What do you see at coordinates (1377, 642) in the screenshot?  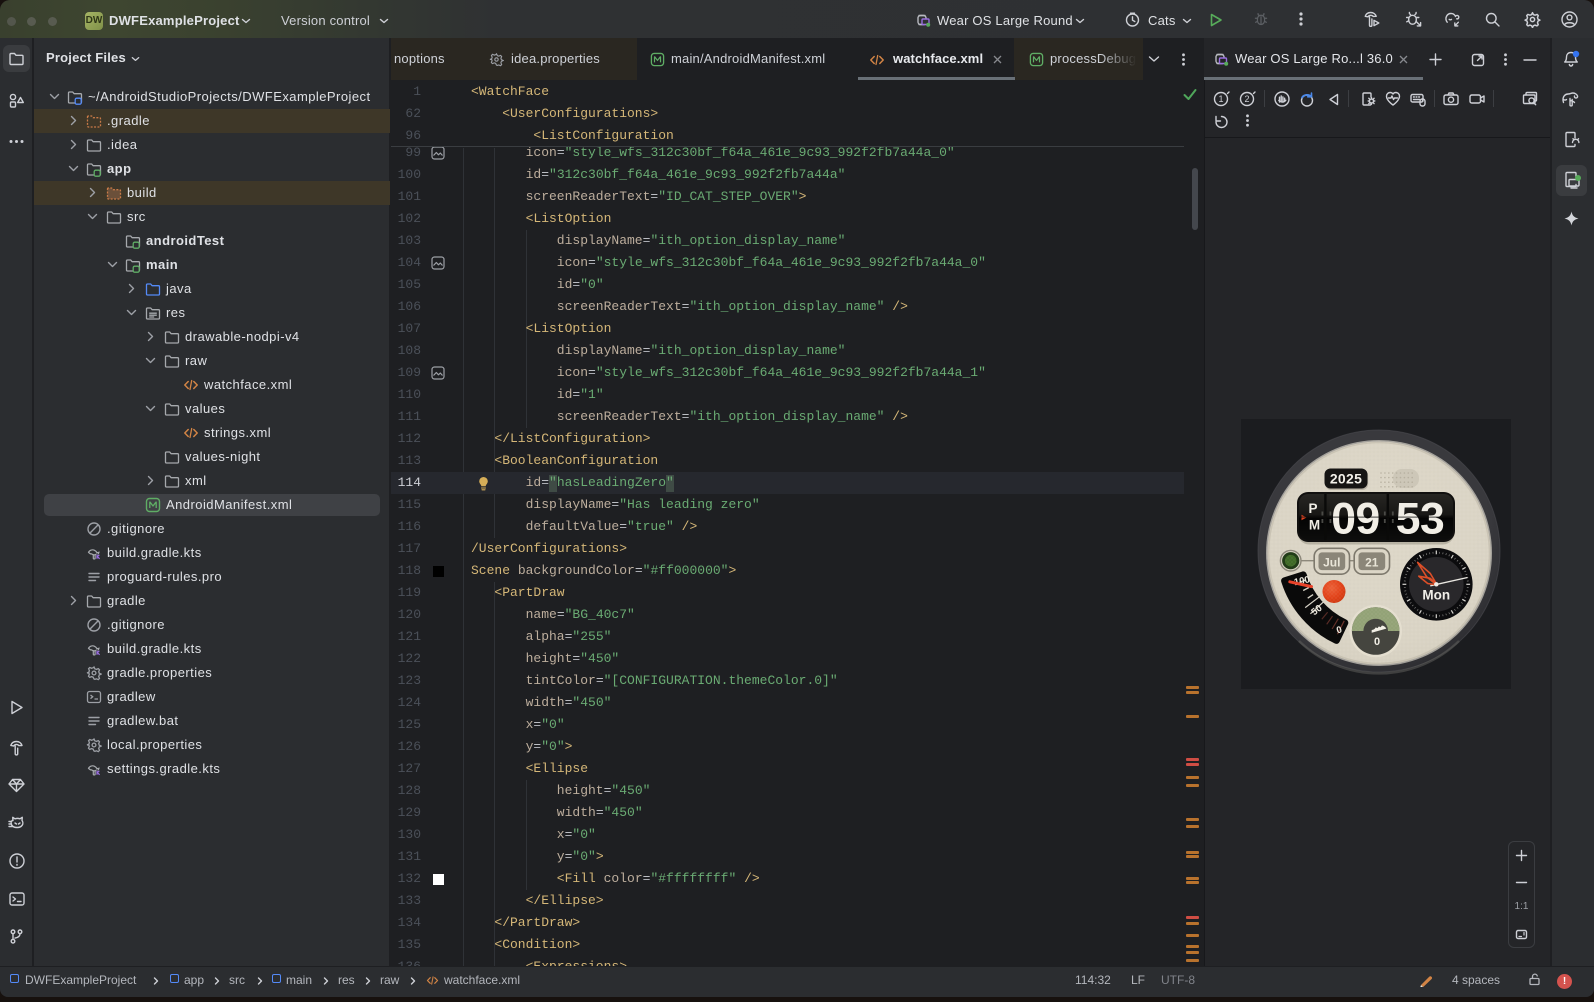 I see `svg-text: 0` at bounding box center [1377, 642].